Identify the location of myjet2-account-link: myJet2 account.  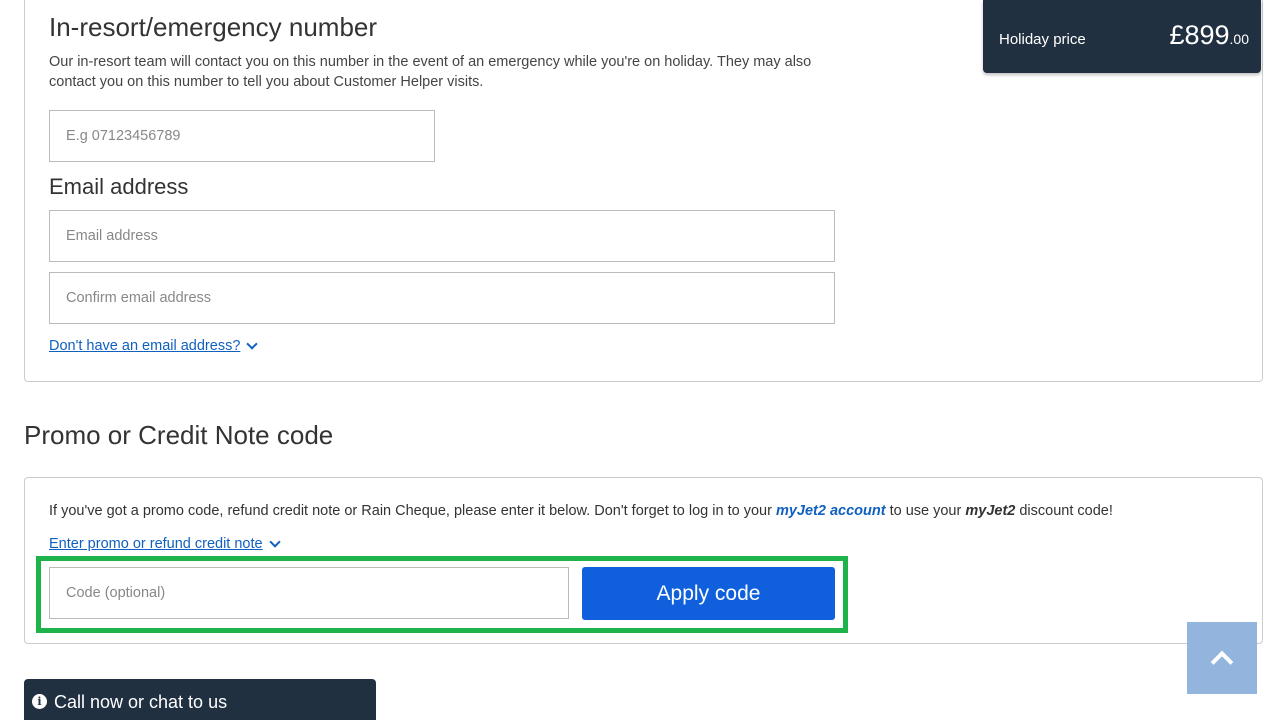
(831, 511).